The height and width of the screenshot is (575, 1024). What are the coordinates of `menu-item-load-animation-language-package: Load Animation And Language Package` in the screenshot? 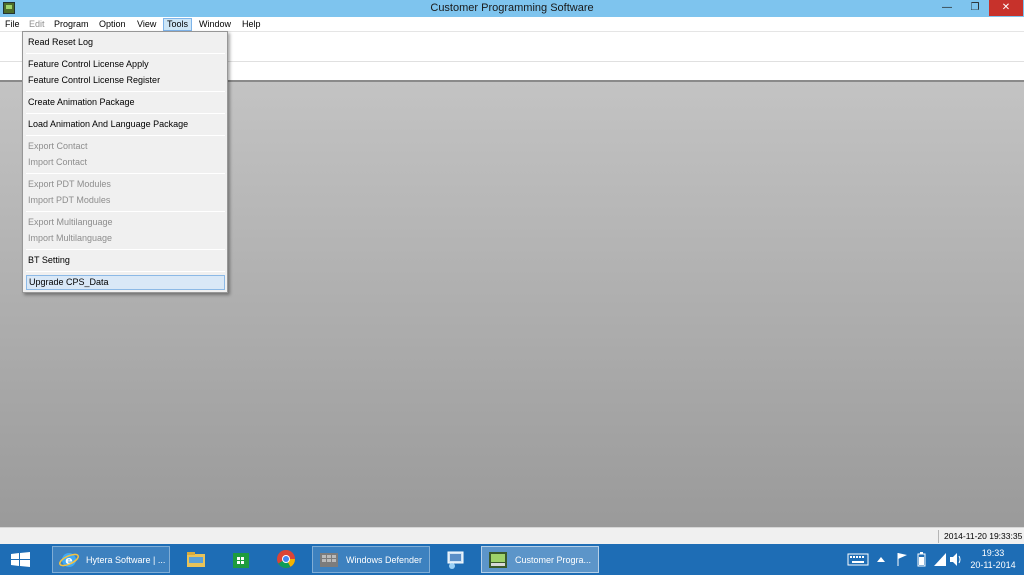 It's located at (125, 124).